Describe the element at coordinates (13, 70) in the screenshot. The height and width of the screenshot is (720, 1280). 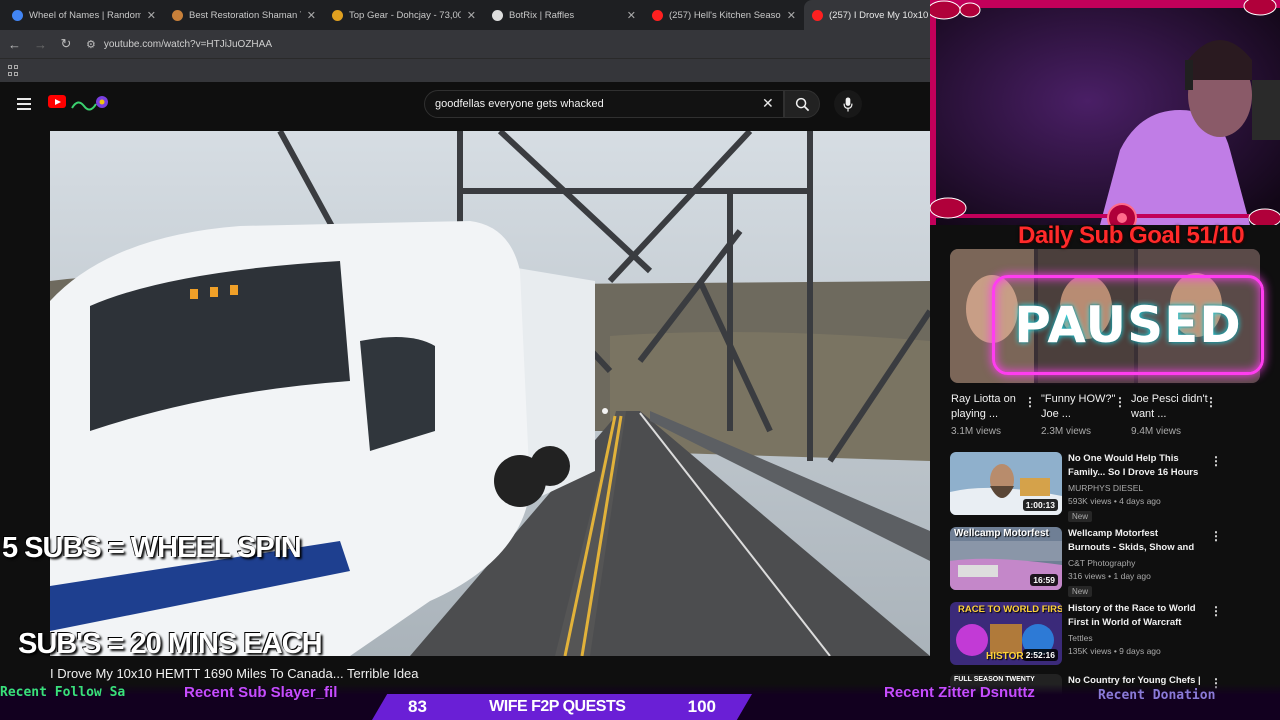
I see `apps-grid-icon` at that location.